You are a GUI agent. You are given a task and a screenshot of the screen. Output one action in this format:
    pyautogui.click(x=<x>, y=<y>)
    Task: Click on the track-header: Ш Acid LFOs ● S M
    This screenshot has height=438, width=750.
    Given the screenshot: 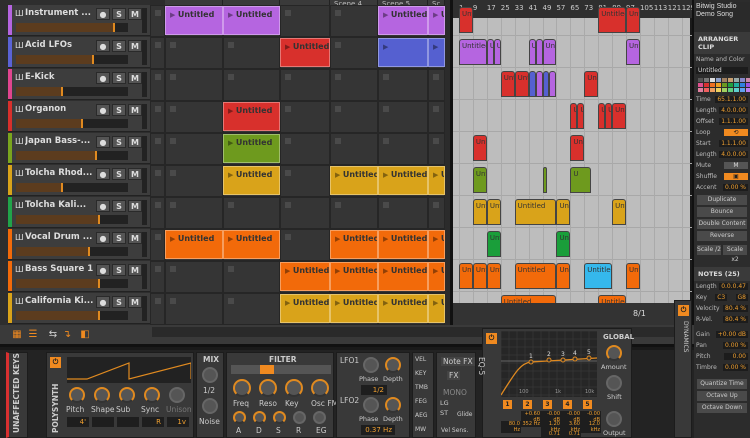 What is the action you would take?
    pyautogui.click(x=79, y=52)
    